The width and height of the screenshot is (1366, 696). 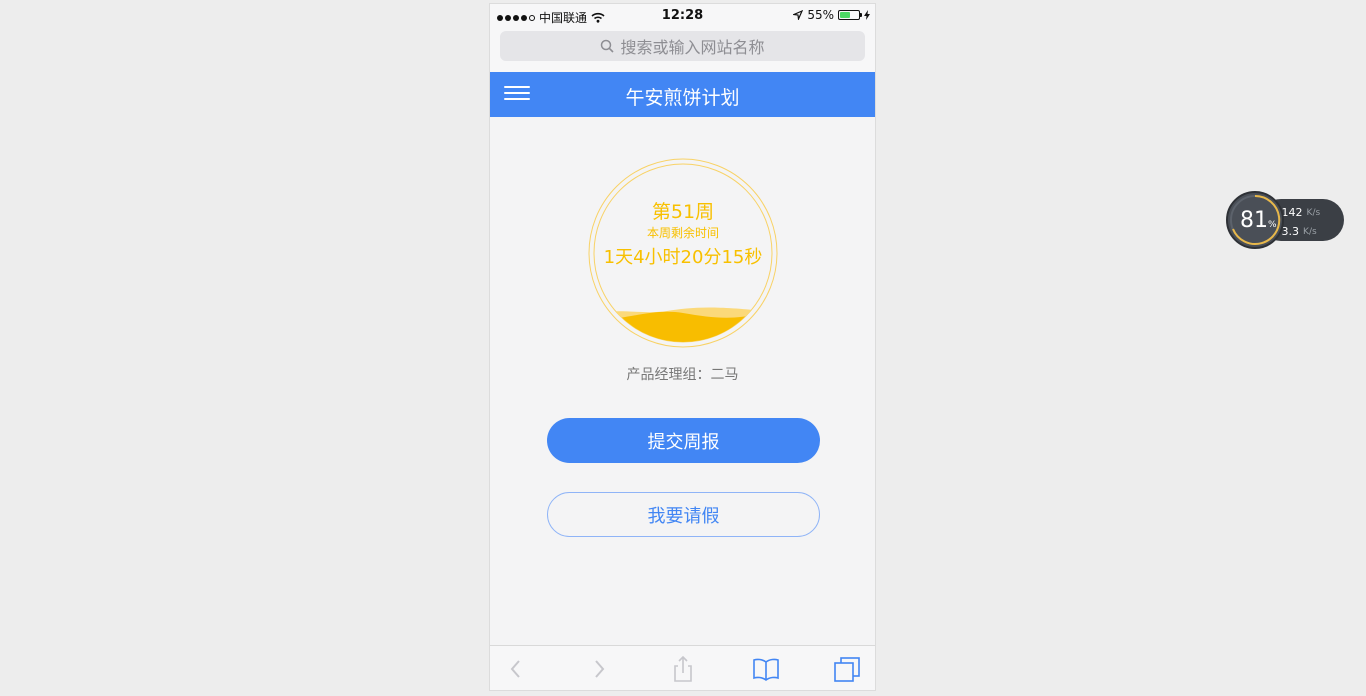 What do you see at coordinates (847, 669) in the screenshot?
I see `tabs-icon` at bounding box center [847, 669].